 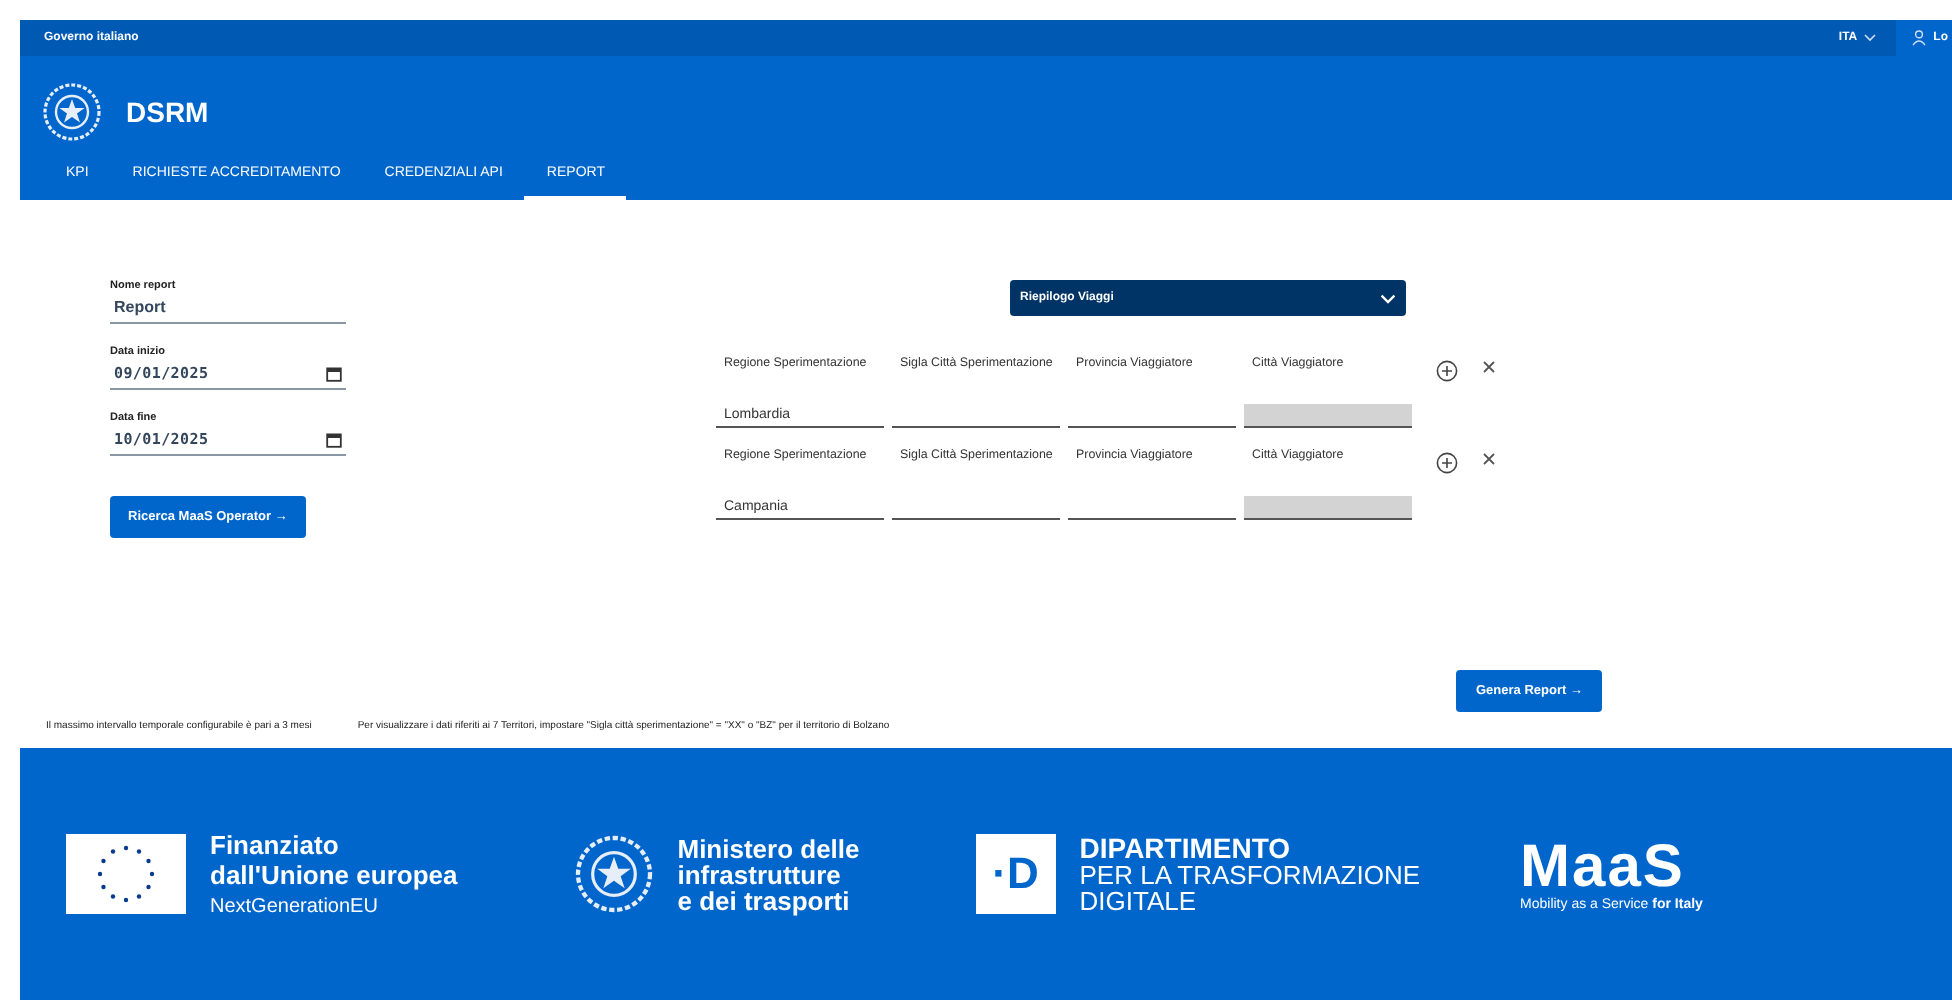 I want to click on ministry-text: e dei trasporti, so click(x=764, y=900).